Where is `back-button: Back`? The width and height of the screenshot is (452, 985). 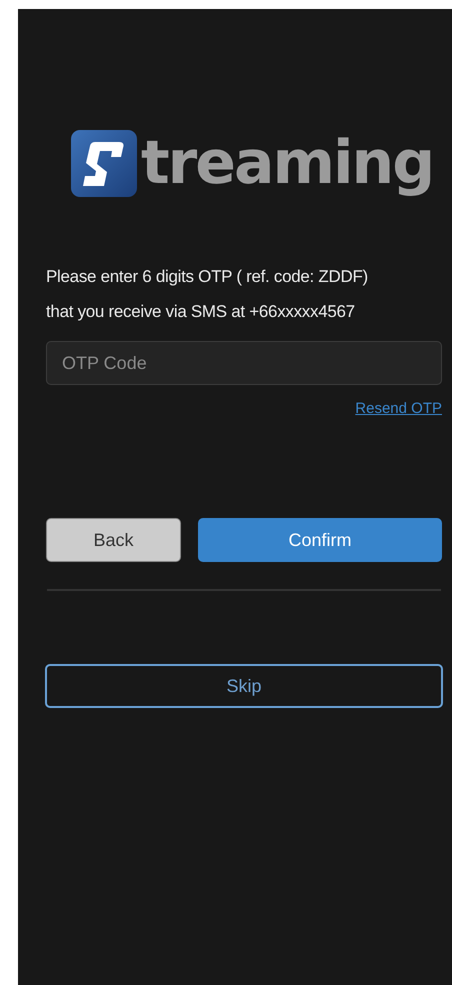 back-button: Back is located at coordinates (113, 540).